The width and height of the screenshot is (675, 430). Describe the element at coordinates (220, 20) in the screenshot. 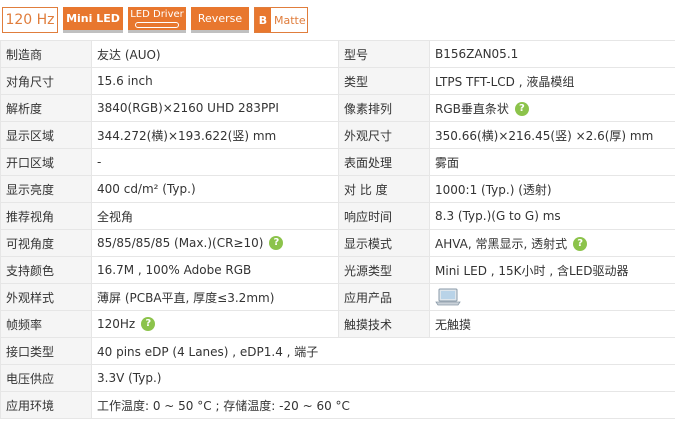

I see `badge-reverse: Reverse` at that location.